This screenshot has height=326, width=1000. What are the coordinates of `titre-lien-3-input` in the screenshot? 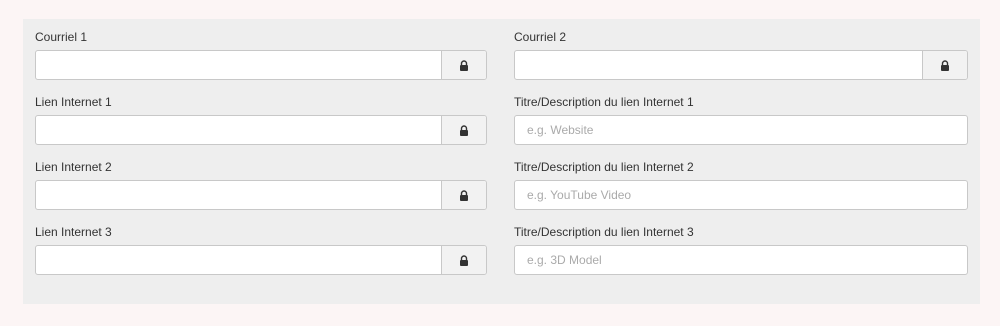 It's located at (741, 260).